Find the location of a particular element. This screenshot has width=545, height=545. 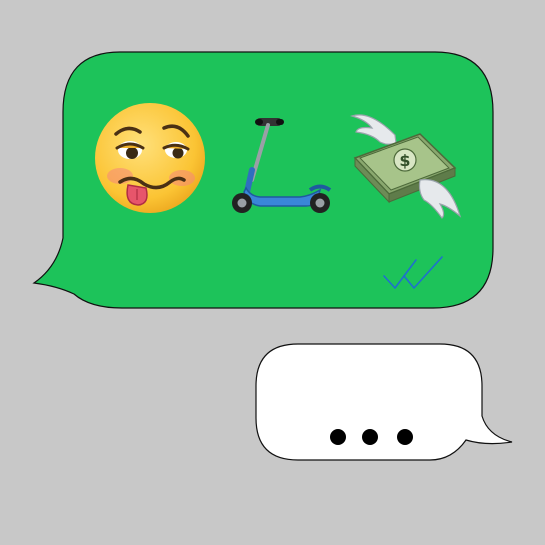

typing-bubble-shape is located at coordinates (384, 402).